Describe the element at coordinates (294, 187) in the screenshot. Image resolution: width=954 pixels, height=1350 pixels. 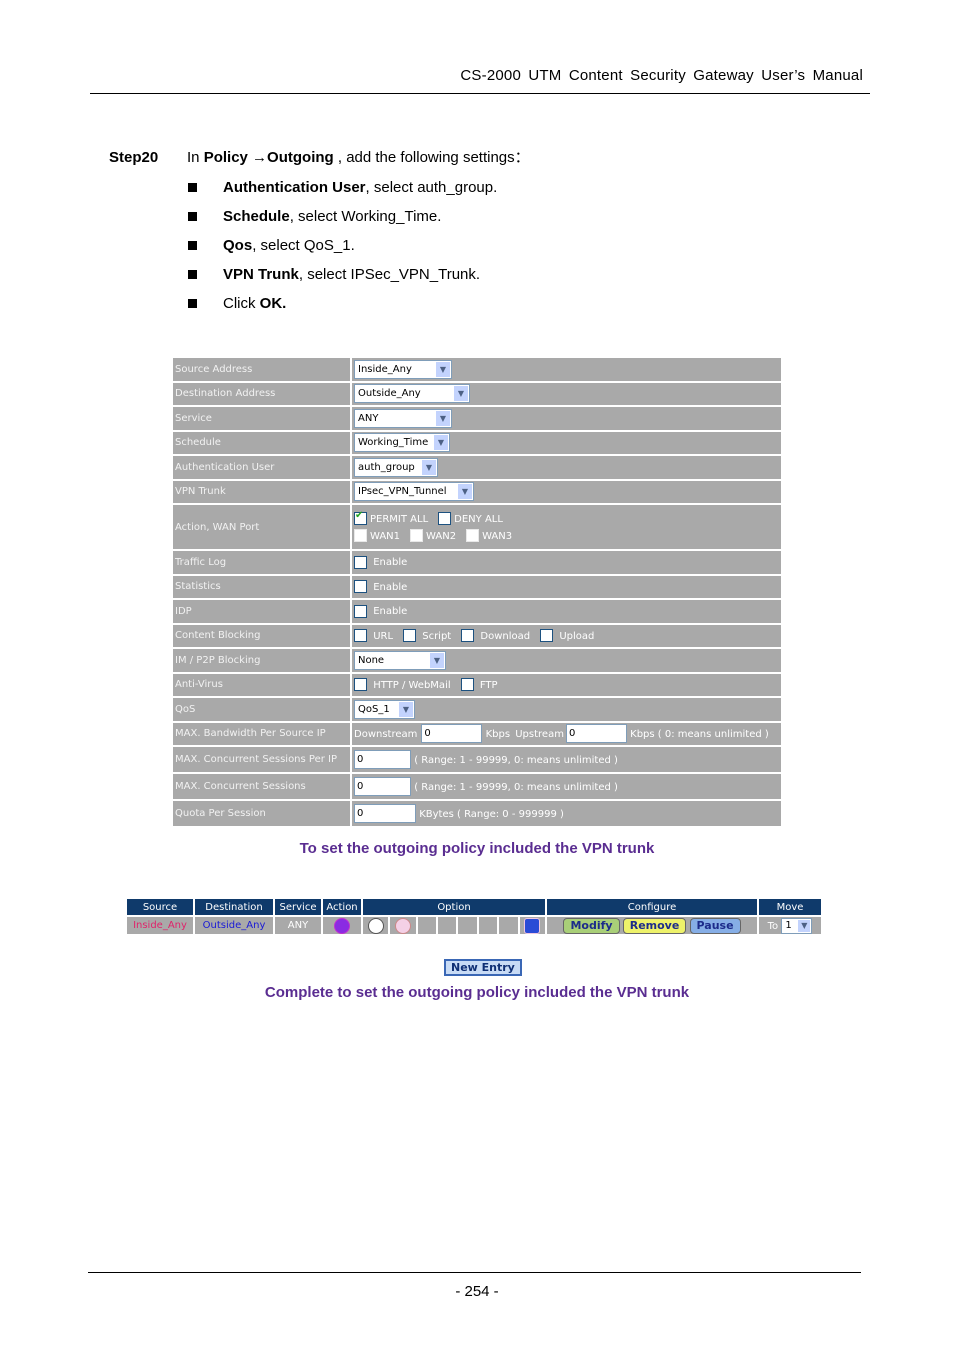
I see `item-bold: Authentication User` at that location.